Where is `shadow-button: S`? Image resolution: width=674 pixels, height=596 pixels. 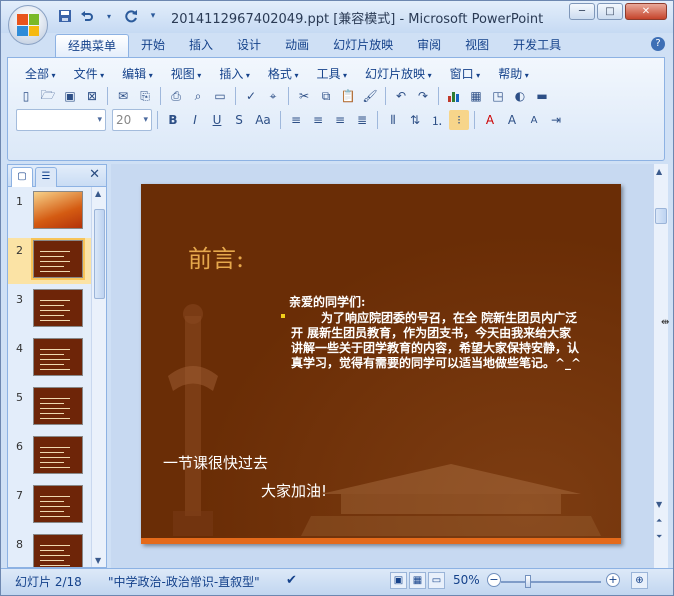
shadow-button: S is located at coordinates (239, 120).